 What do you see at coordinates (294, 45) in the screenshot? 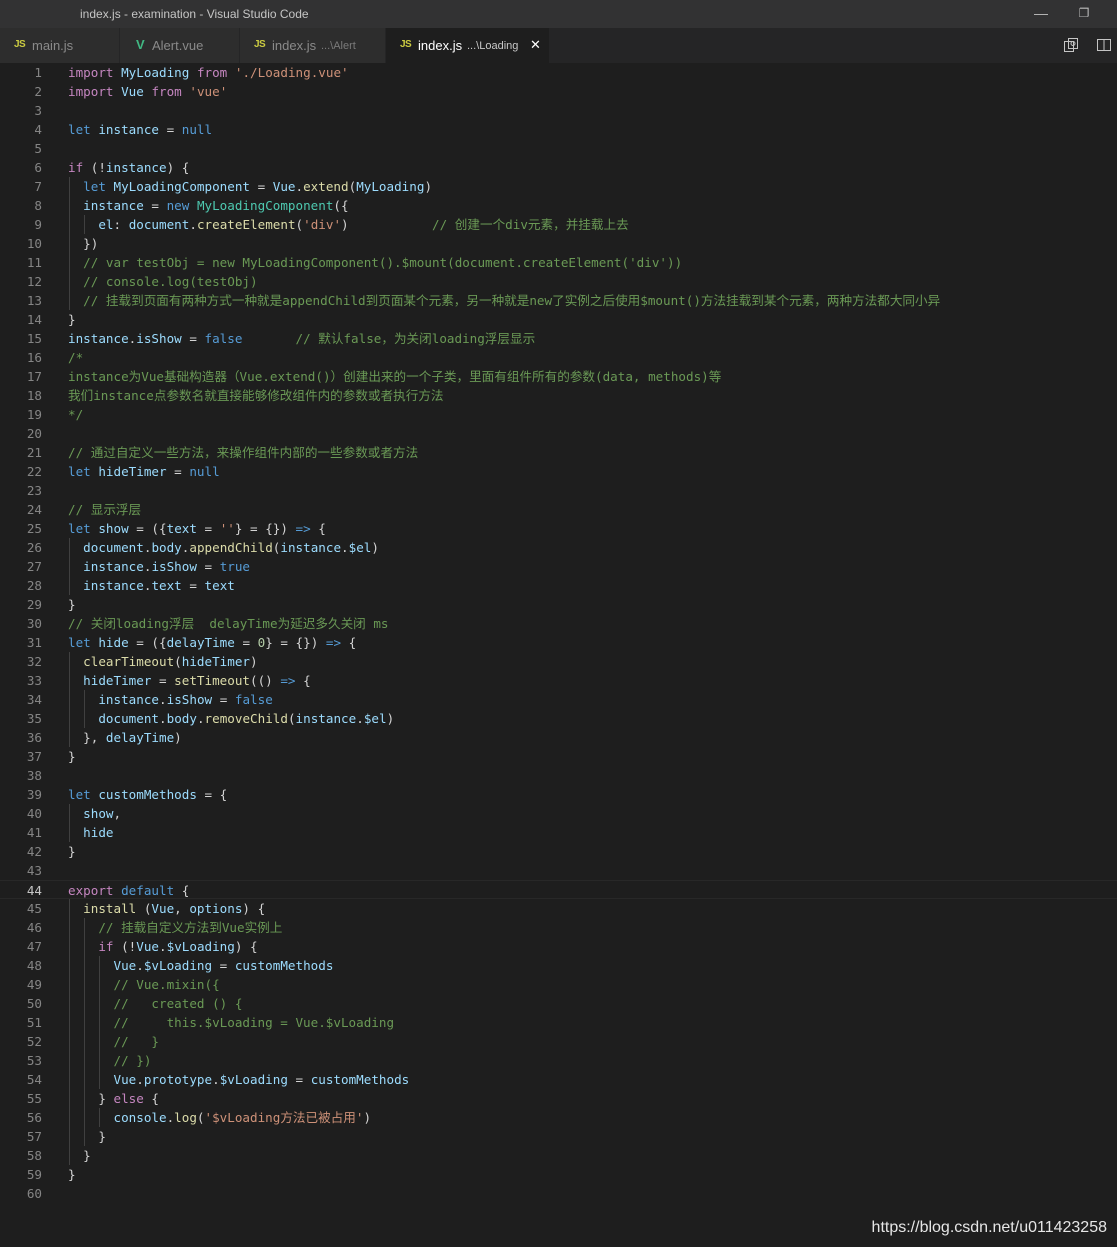
I see `tab-label: index.js` at bounding box center [294, 45].